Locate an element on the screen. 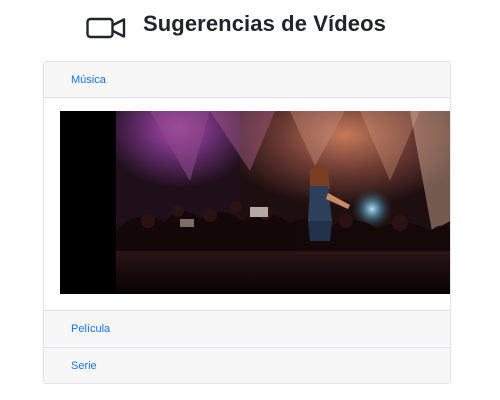  accordion-header-serie: Serie is located at coordinates (247, 365).